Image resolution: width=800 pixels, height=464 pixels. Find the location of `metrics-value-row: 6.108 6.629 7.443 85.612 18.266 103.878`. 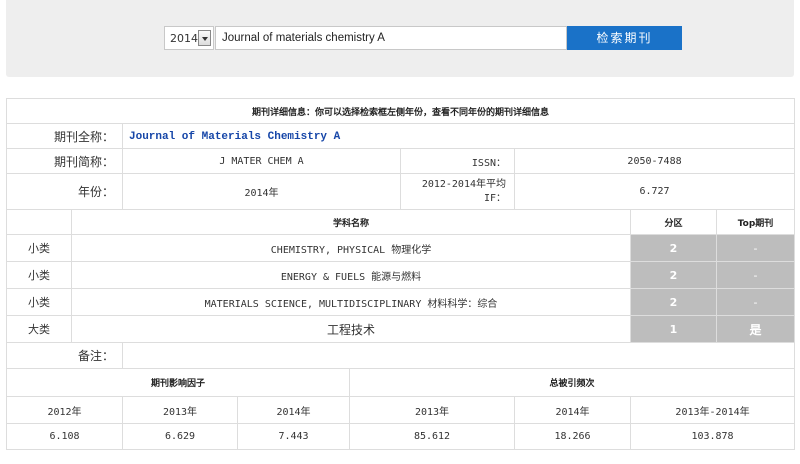

metrics-value-row: 6.108 6.629 7.443 85.612 18.266 103.878 is located at coordinates (401, 436).